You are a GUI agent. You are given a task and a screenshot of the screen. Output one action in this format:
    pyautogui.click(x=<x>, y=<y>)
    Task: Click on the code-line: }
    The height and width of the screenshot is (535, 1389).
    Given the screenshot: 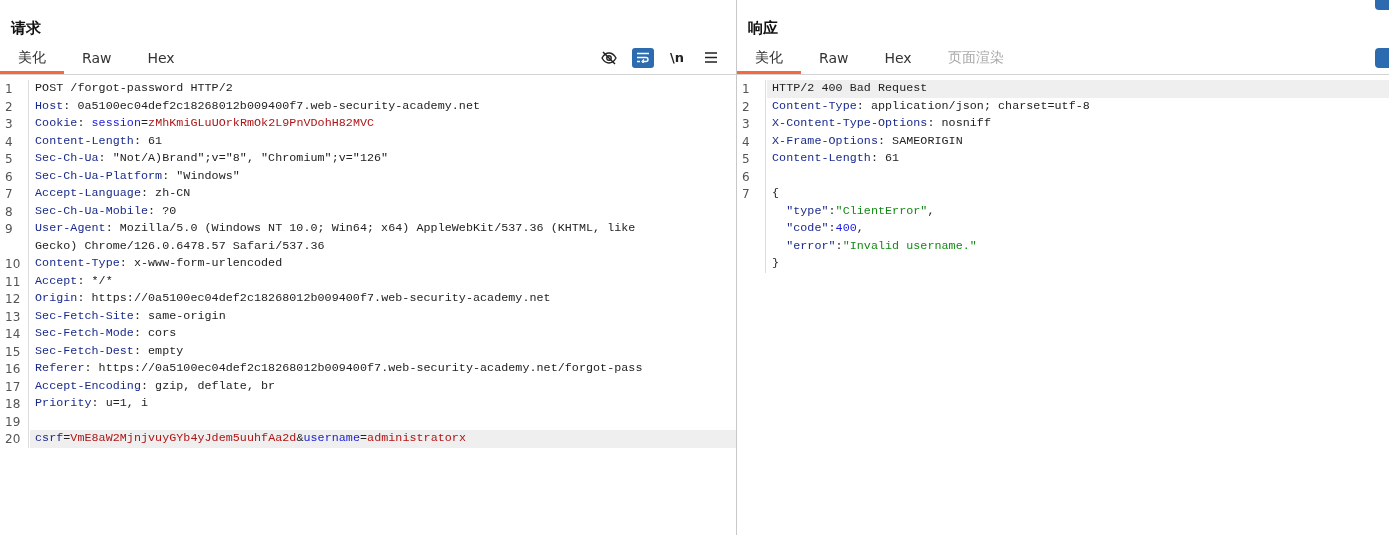 What is the action you would take?
    pyautogui.click(x=776, y=263)
    